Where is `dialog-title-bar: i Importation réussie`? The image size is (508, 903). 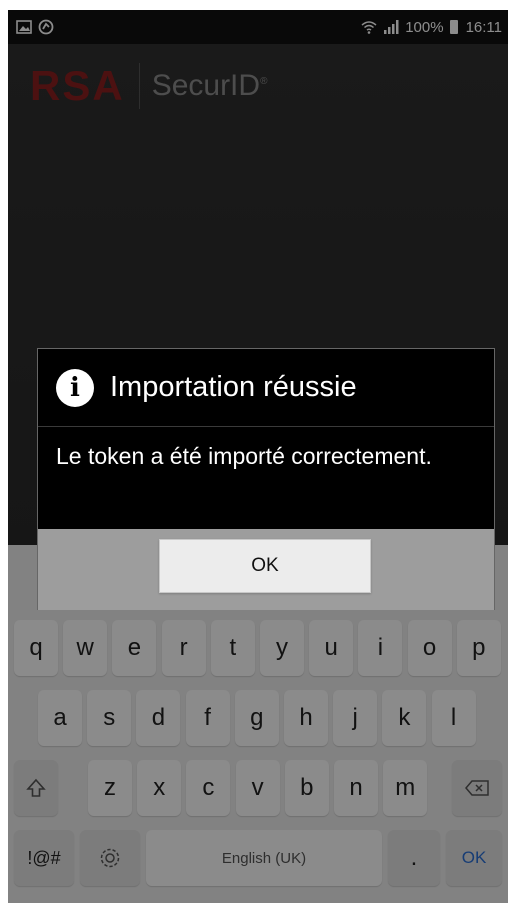
dialog-title-bar: i Importation réussie is located at coordinates (266, 388).